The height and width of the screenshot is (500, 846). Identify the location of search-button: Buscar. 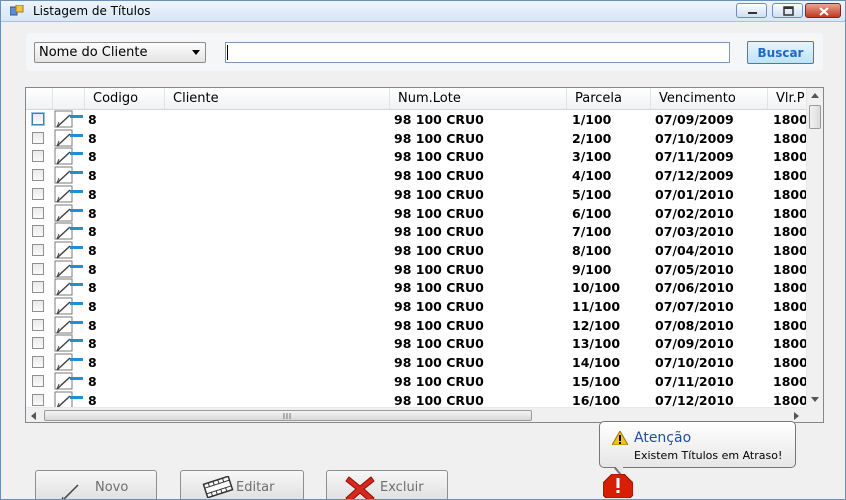
(780, 52).